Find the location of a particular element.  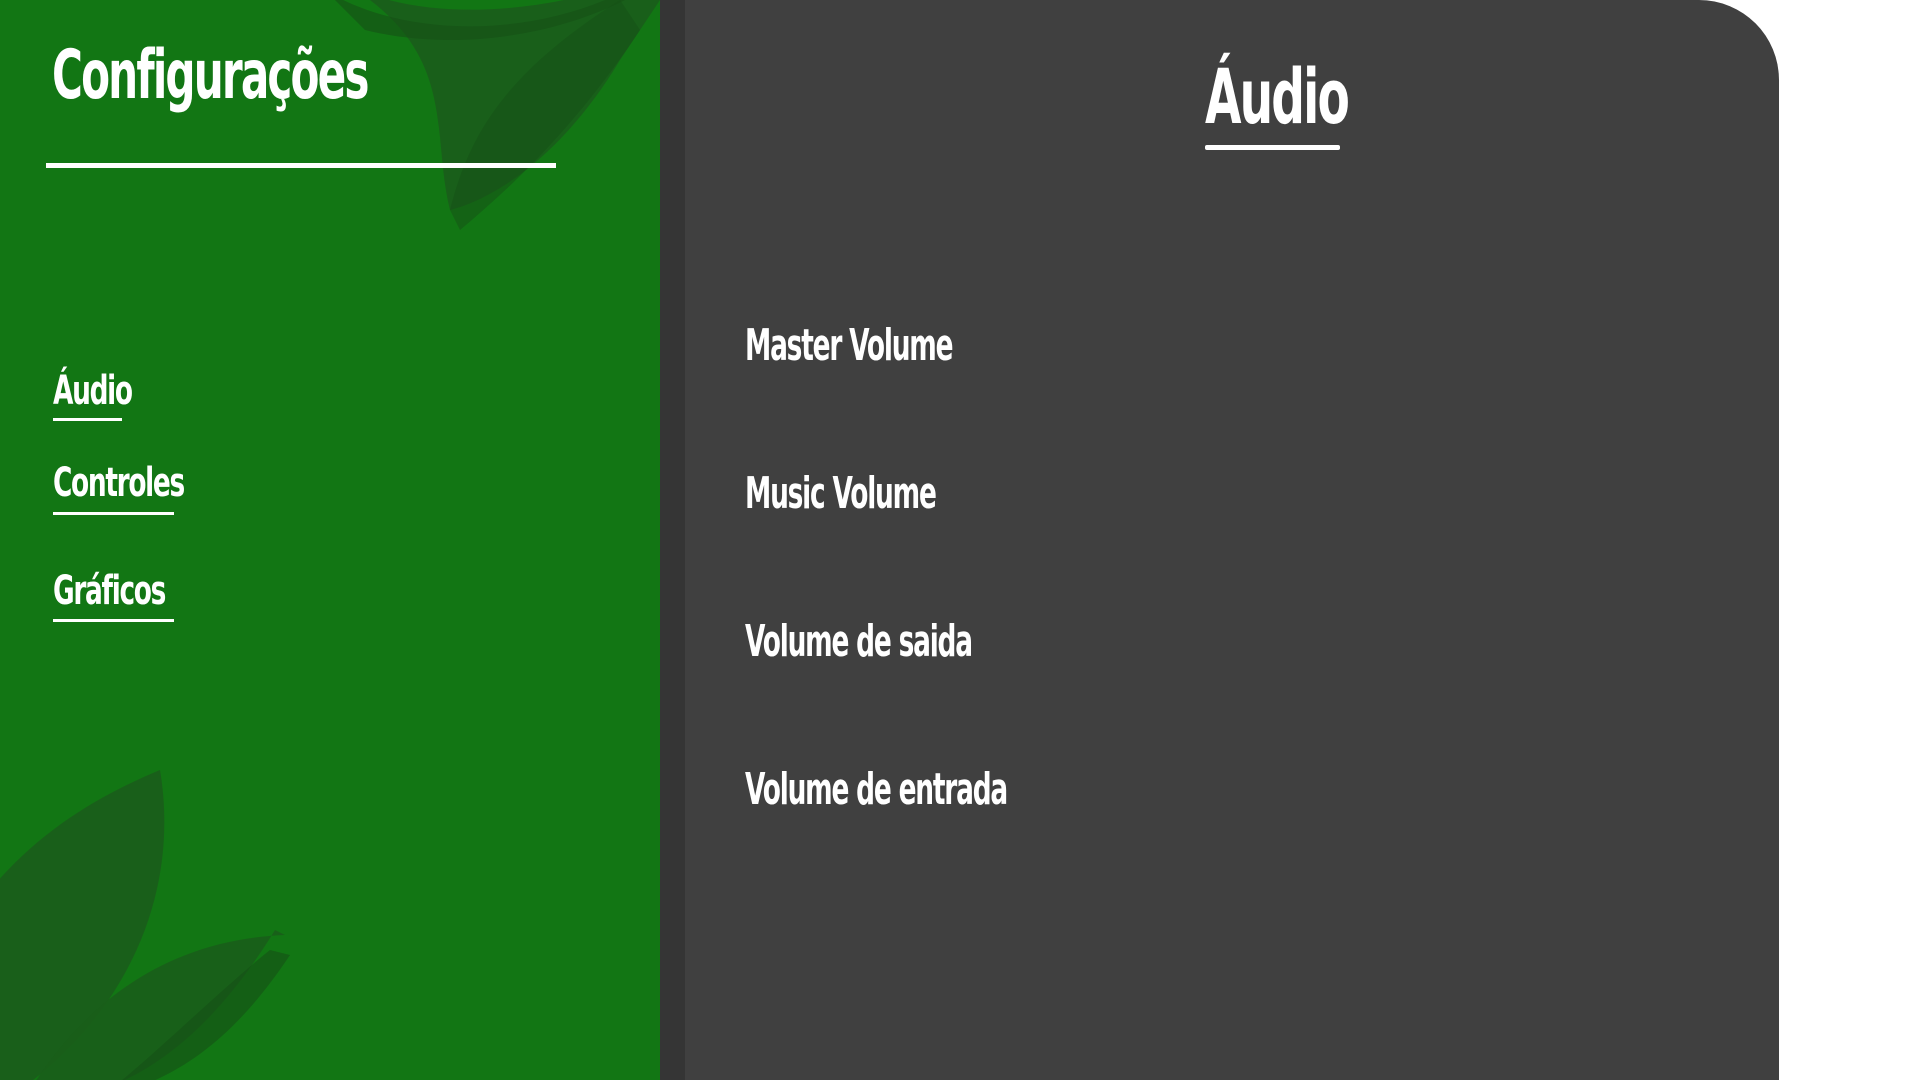

sidebar-item-audio: Áudio is located at coordinates (112, 394).